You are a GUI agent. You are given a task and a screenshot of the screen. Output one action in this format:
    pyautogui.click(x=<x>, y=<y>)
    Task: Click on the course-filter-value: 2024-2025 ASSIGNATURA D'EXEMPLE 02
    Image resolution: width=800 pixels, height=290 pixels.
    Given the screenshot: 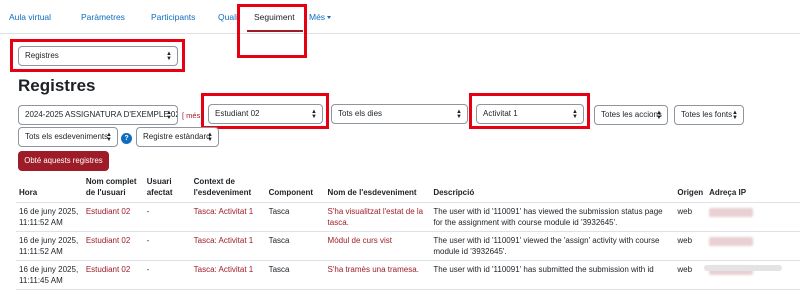 What is the action you would take?
    pyautogui.click(x=101, y=114)
    